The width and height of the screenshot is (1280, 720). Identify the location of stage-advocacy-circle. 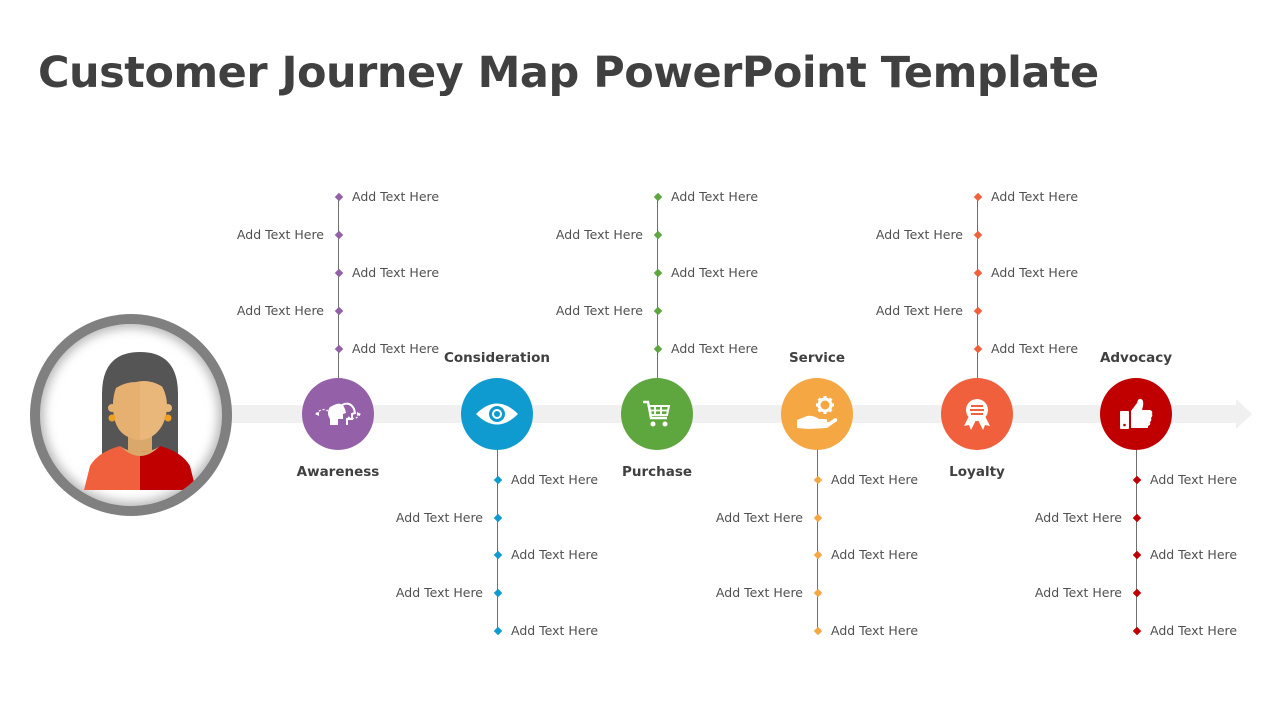
(1136, 414).